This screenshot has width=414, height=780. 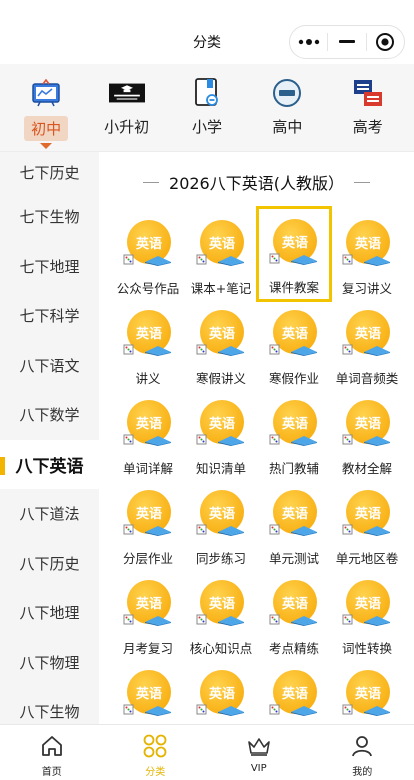 What do you see at coordinates (258, 768) in the screenshot?
I see `tab-label: VIP` at bounding box center [258, 768].